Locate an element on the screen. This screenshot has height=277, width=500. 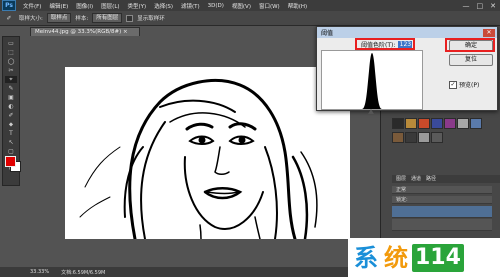
marquee-tool-icon: ⬚ is located at coordinates (11, 52).